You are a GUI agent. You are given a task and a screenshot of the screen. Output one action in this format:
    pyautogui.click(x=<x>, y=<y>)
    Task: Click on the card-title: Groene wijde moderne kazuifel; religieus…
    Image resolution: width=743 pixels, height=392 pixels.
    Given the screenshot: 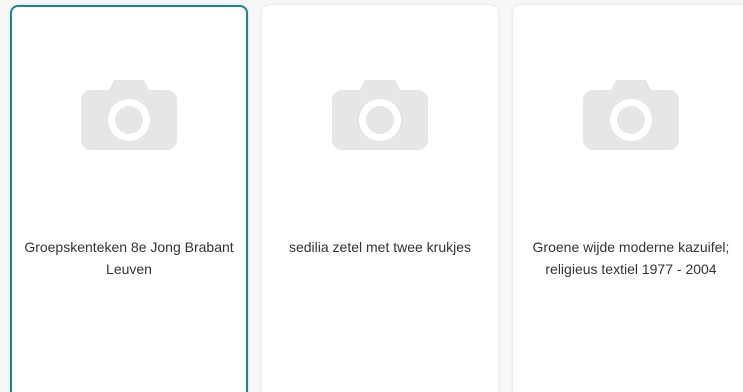 What is the action you would take?
    pyautogui.click(x=631, y=258)
    